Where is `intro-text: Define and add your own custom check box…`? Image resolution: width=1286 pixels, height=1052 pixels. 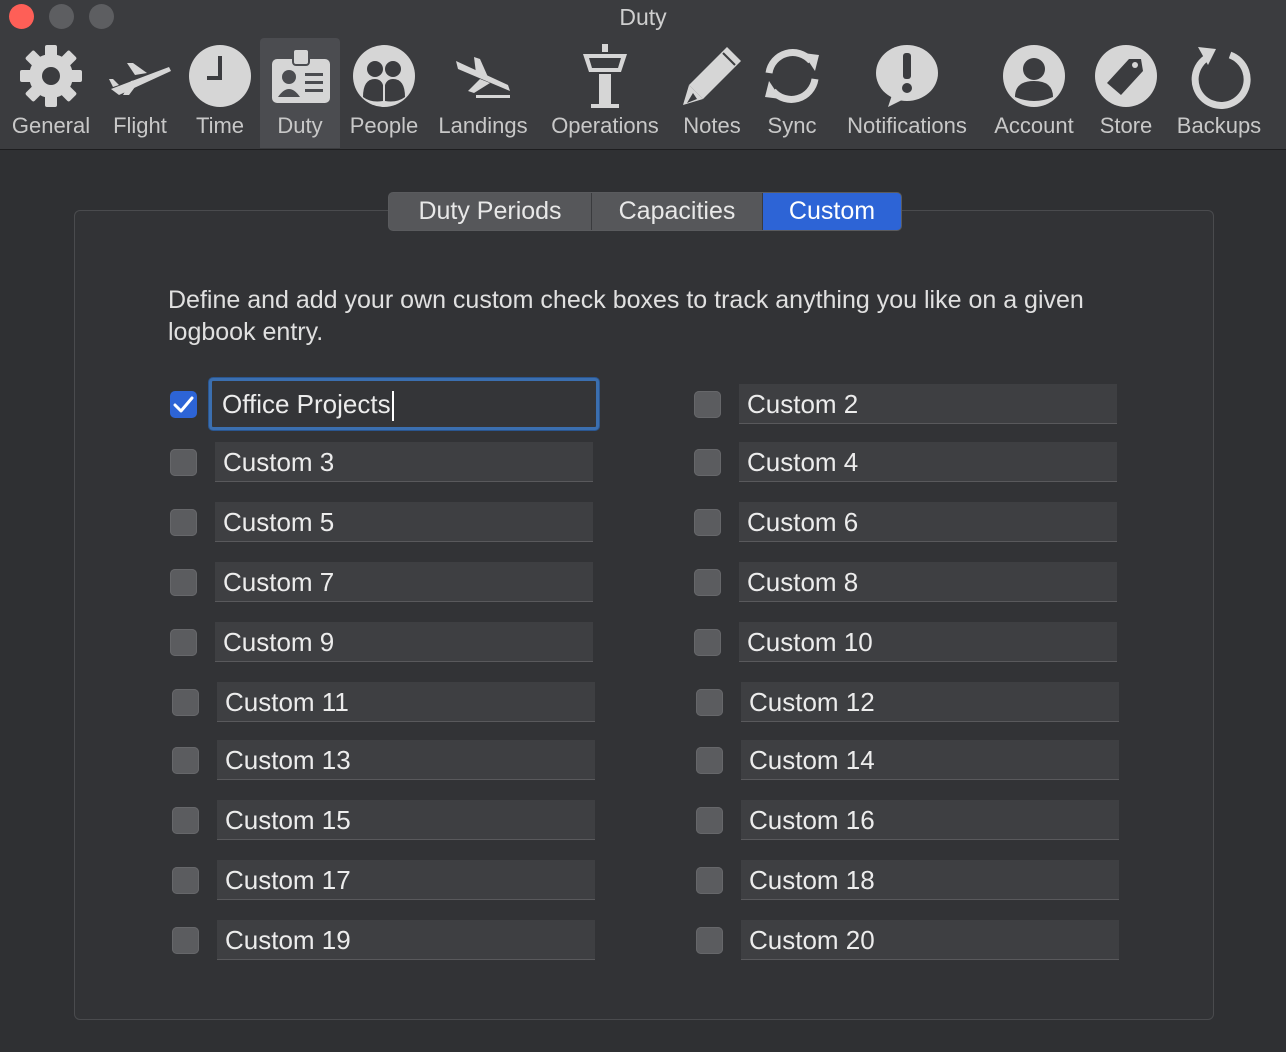
intro-text: Define and add your own custom check box… is located at coordinates (626, 316).